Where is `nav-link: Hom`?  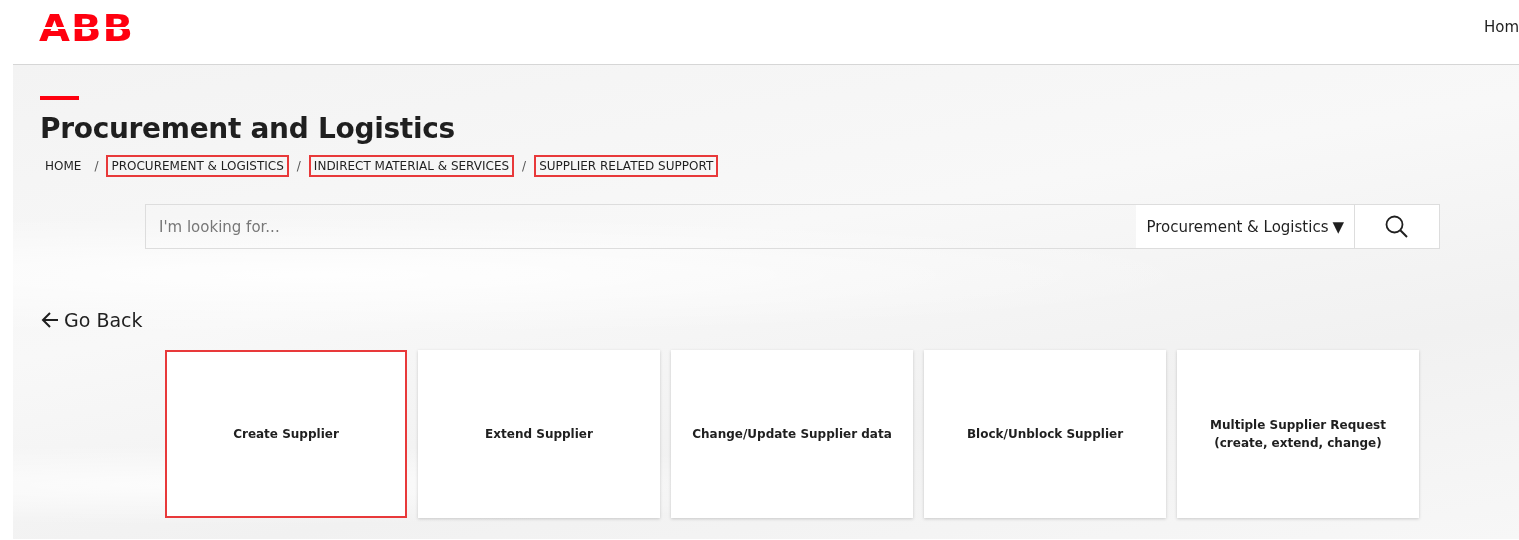 nav-link: Hom is located at coordinates (1501, 27).